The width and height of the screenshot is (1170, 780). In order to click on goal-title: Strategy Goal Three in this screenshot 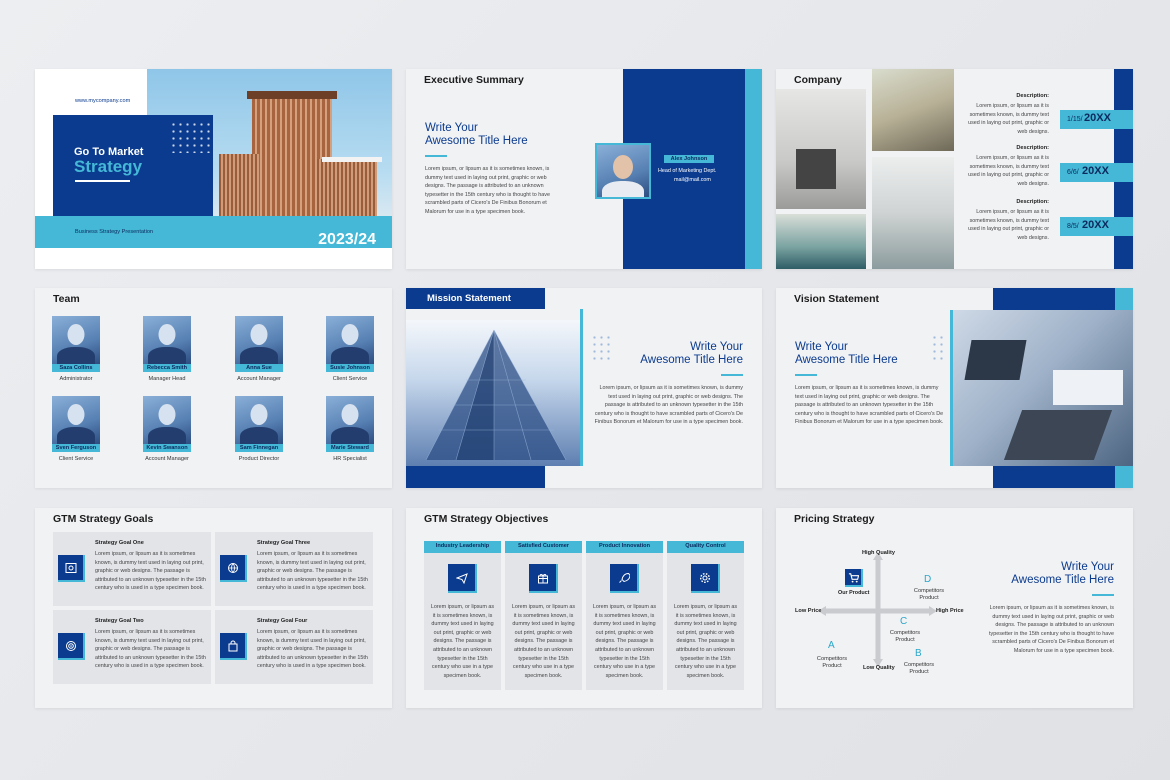, I will do `click(284, 543)`.